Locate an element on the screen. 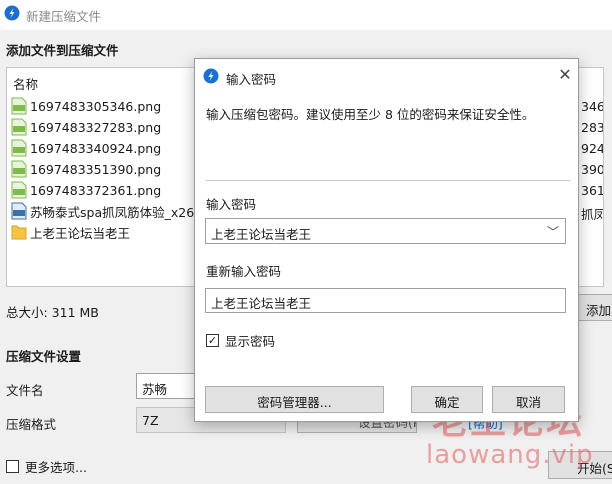 The image size is (612, 484). watermark-url: laowang.vip is located at coordinates (510, 455).